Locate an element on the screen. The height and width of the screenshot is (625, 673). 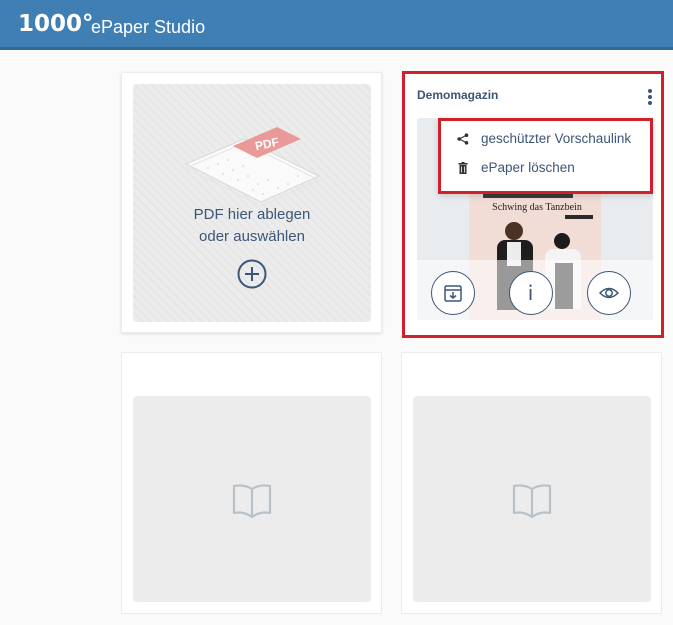
preview-button is located at coordinates (609, 293).